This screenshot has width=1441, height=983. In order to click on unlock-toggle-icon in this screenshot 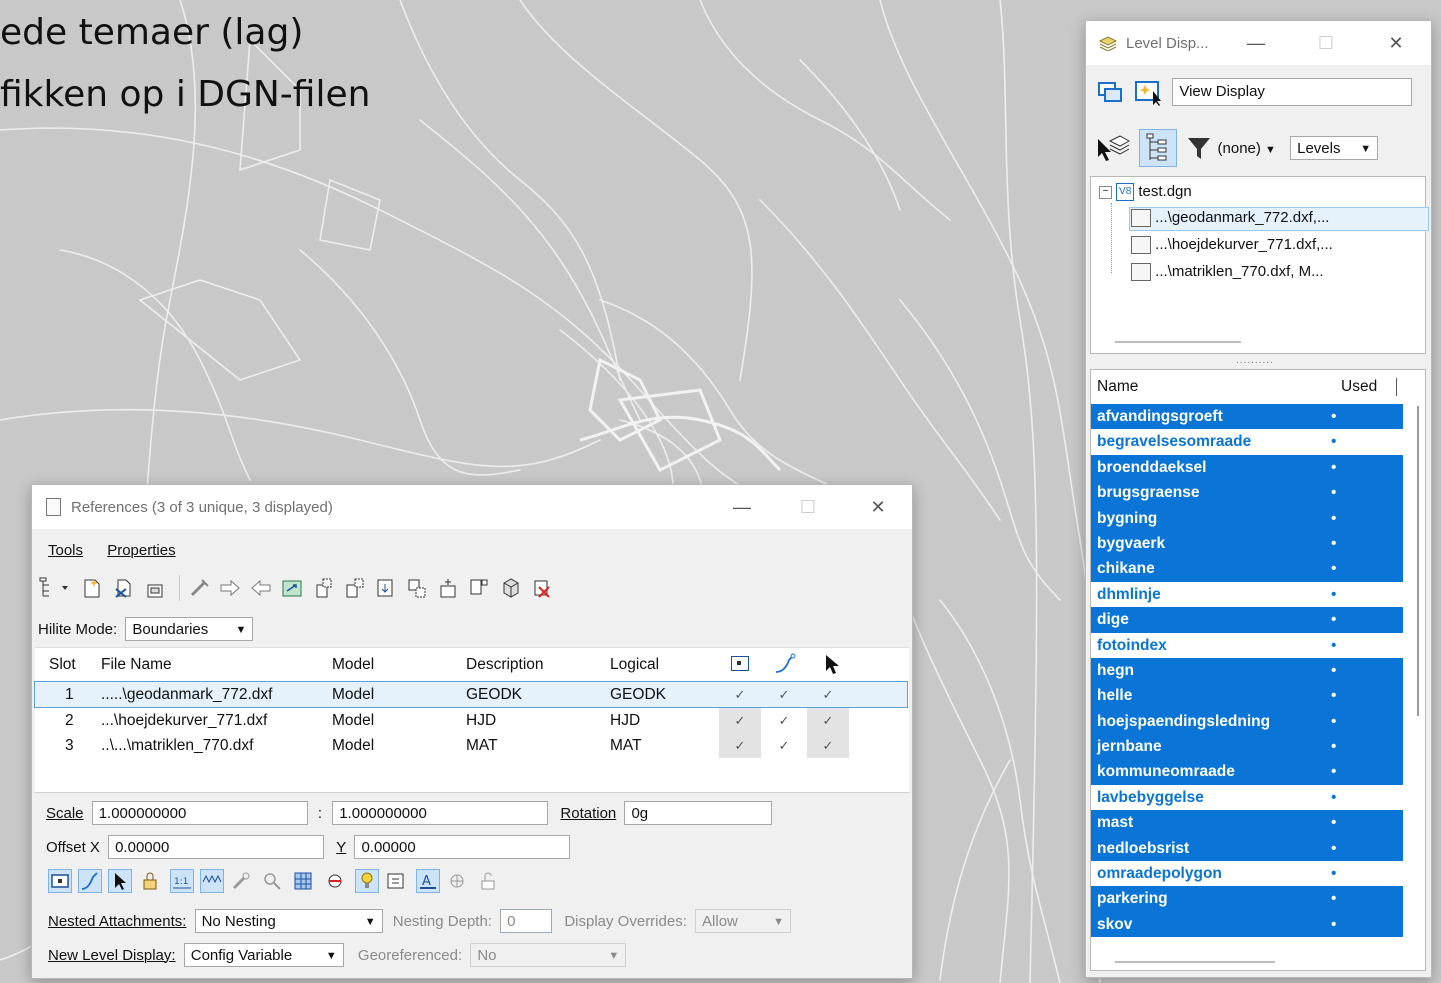, I will do `click(488, 881)`.